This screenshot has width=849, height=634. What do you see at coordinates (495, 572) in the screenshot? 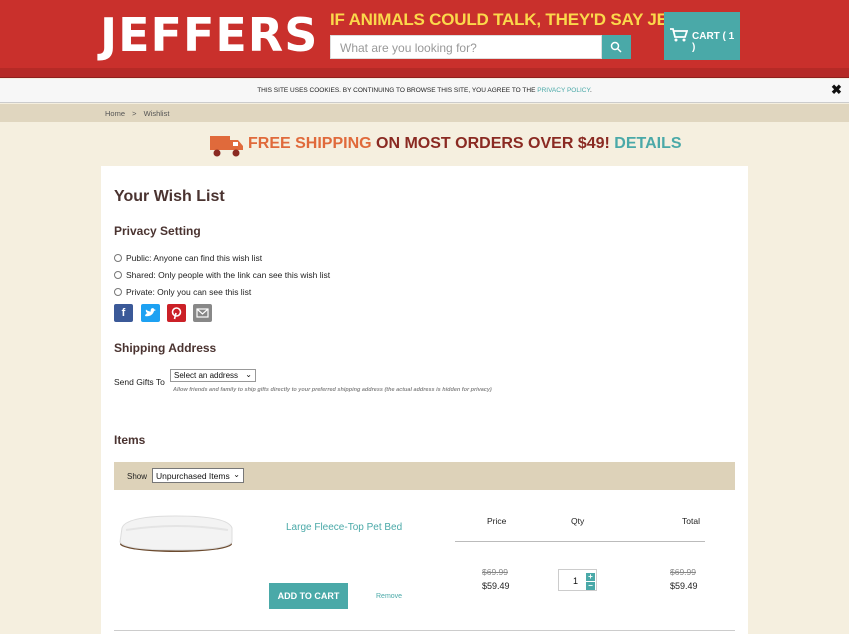
I see `original-price: $69.99` at bounding box center [495, 572].